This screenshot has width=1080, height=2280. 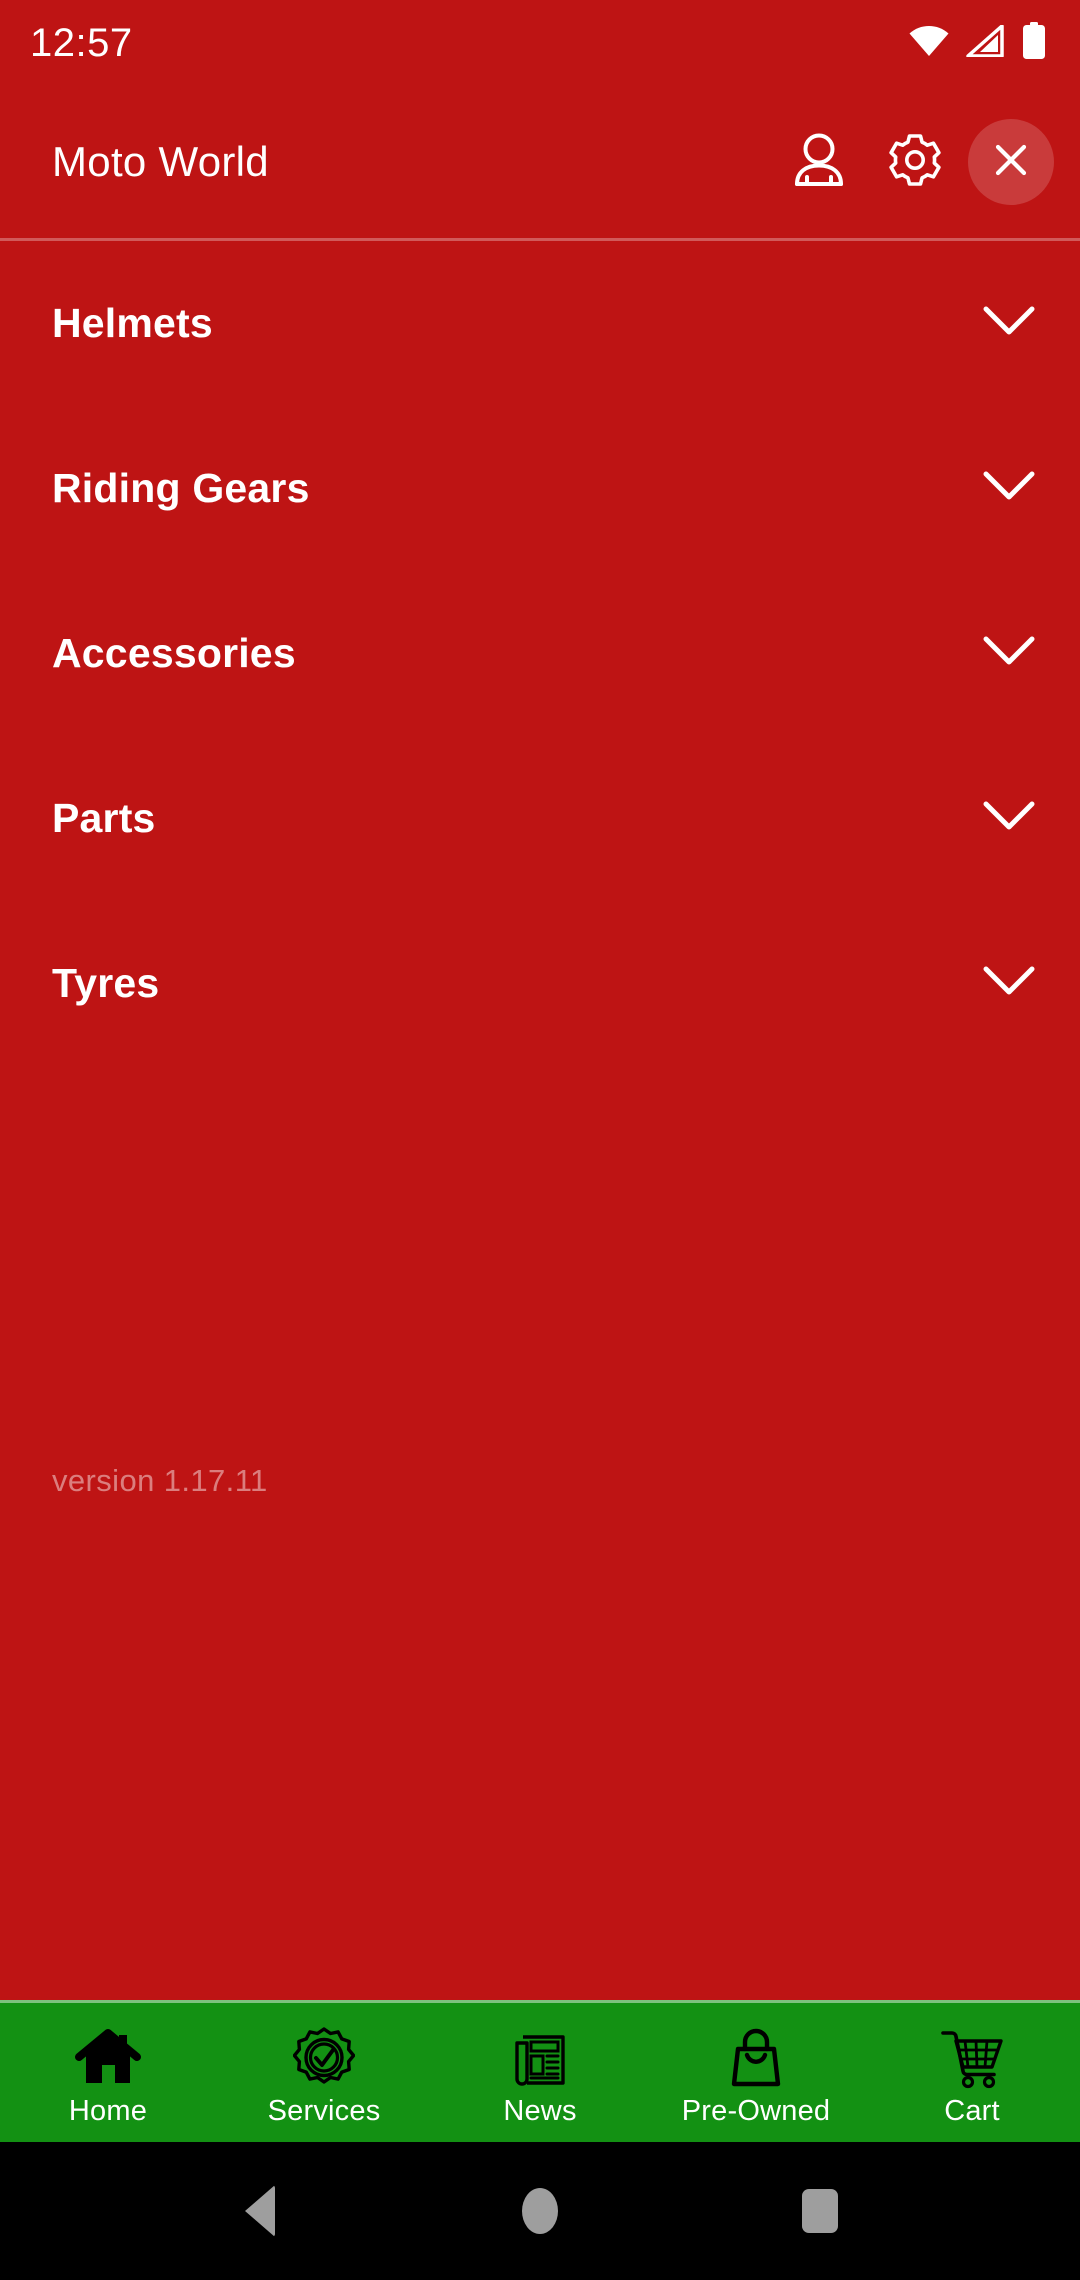 What do you see at coordinates (108, 2111) in the screenshot?
I see `tab-label: Home` at bounding box center [108, 2111].